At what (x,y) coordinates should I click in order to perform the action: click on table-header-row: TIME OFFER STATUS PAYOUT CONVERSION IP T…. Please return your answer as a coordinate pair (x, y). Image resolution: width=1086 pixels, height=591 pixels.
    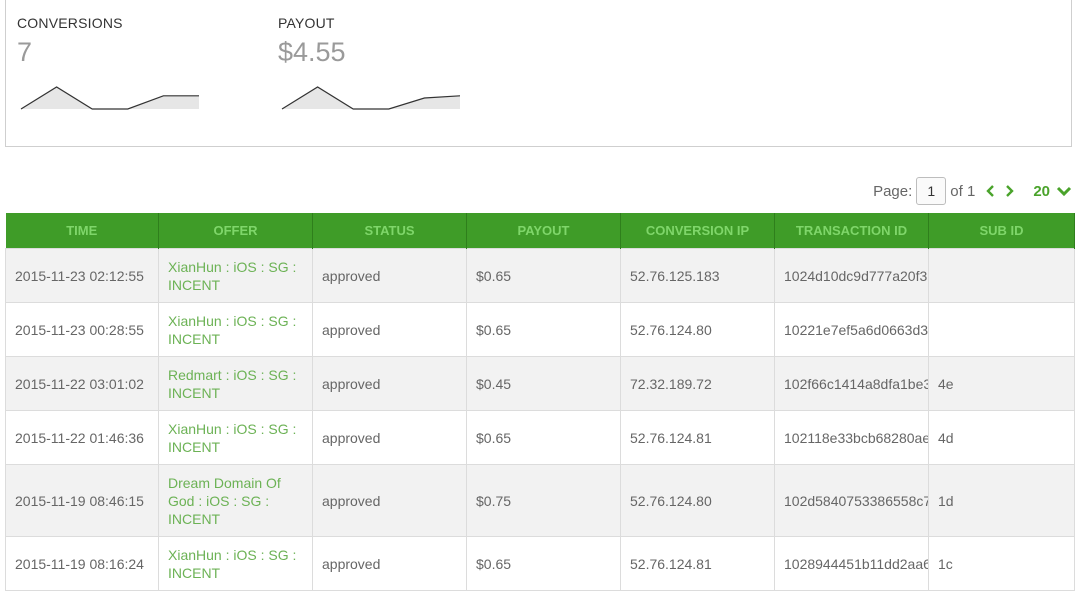
    Looking at the image, I should click on (540, 231).